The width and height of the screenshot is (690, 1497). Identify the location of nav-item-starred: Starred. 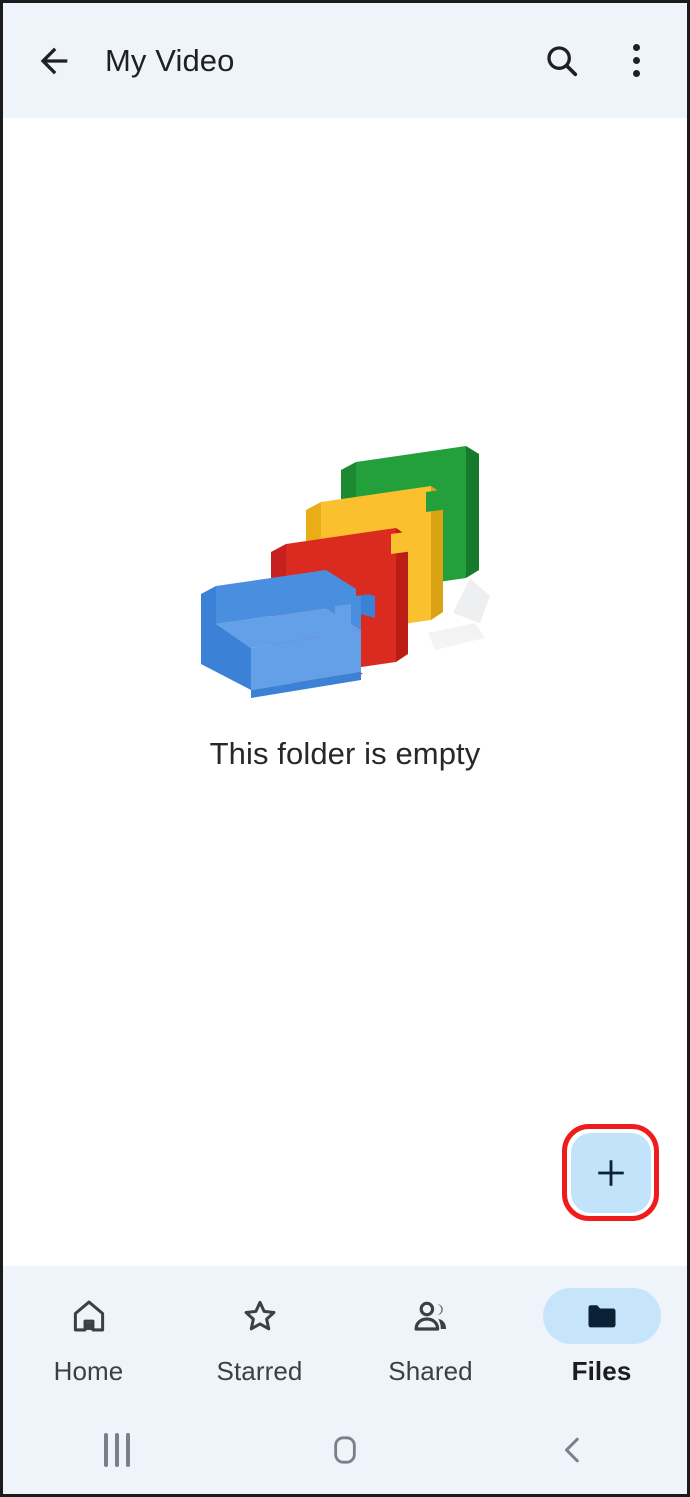
(259, 1337).